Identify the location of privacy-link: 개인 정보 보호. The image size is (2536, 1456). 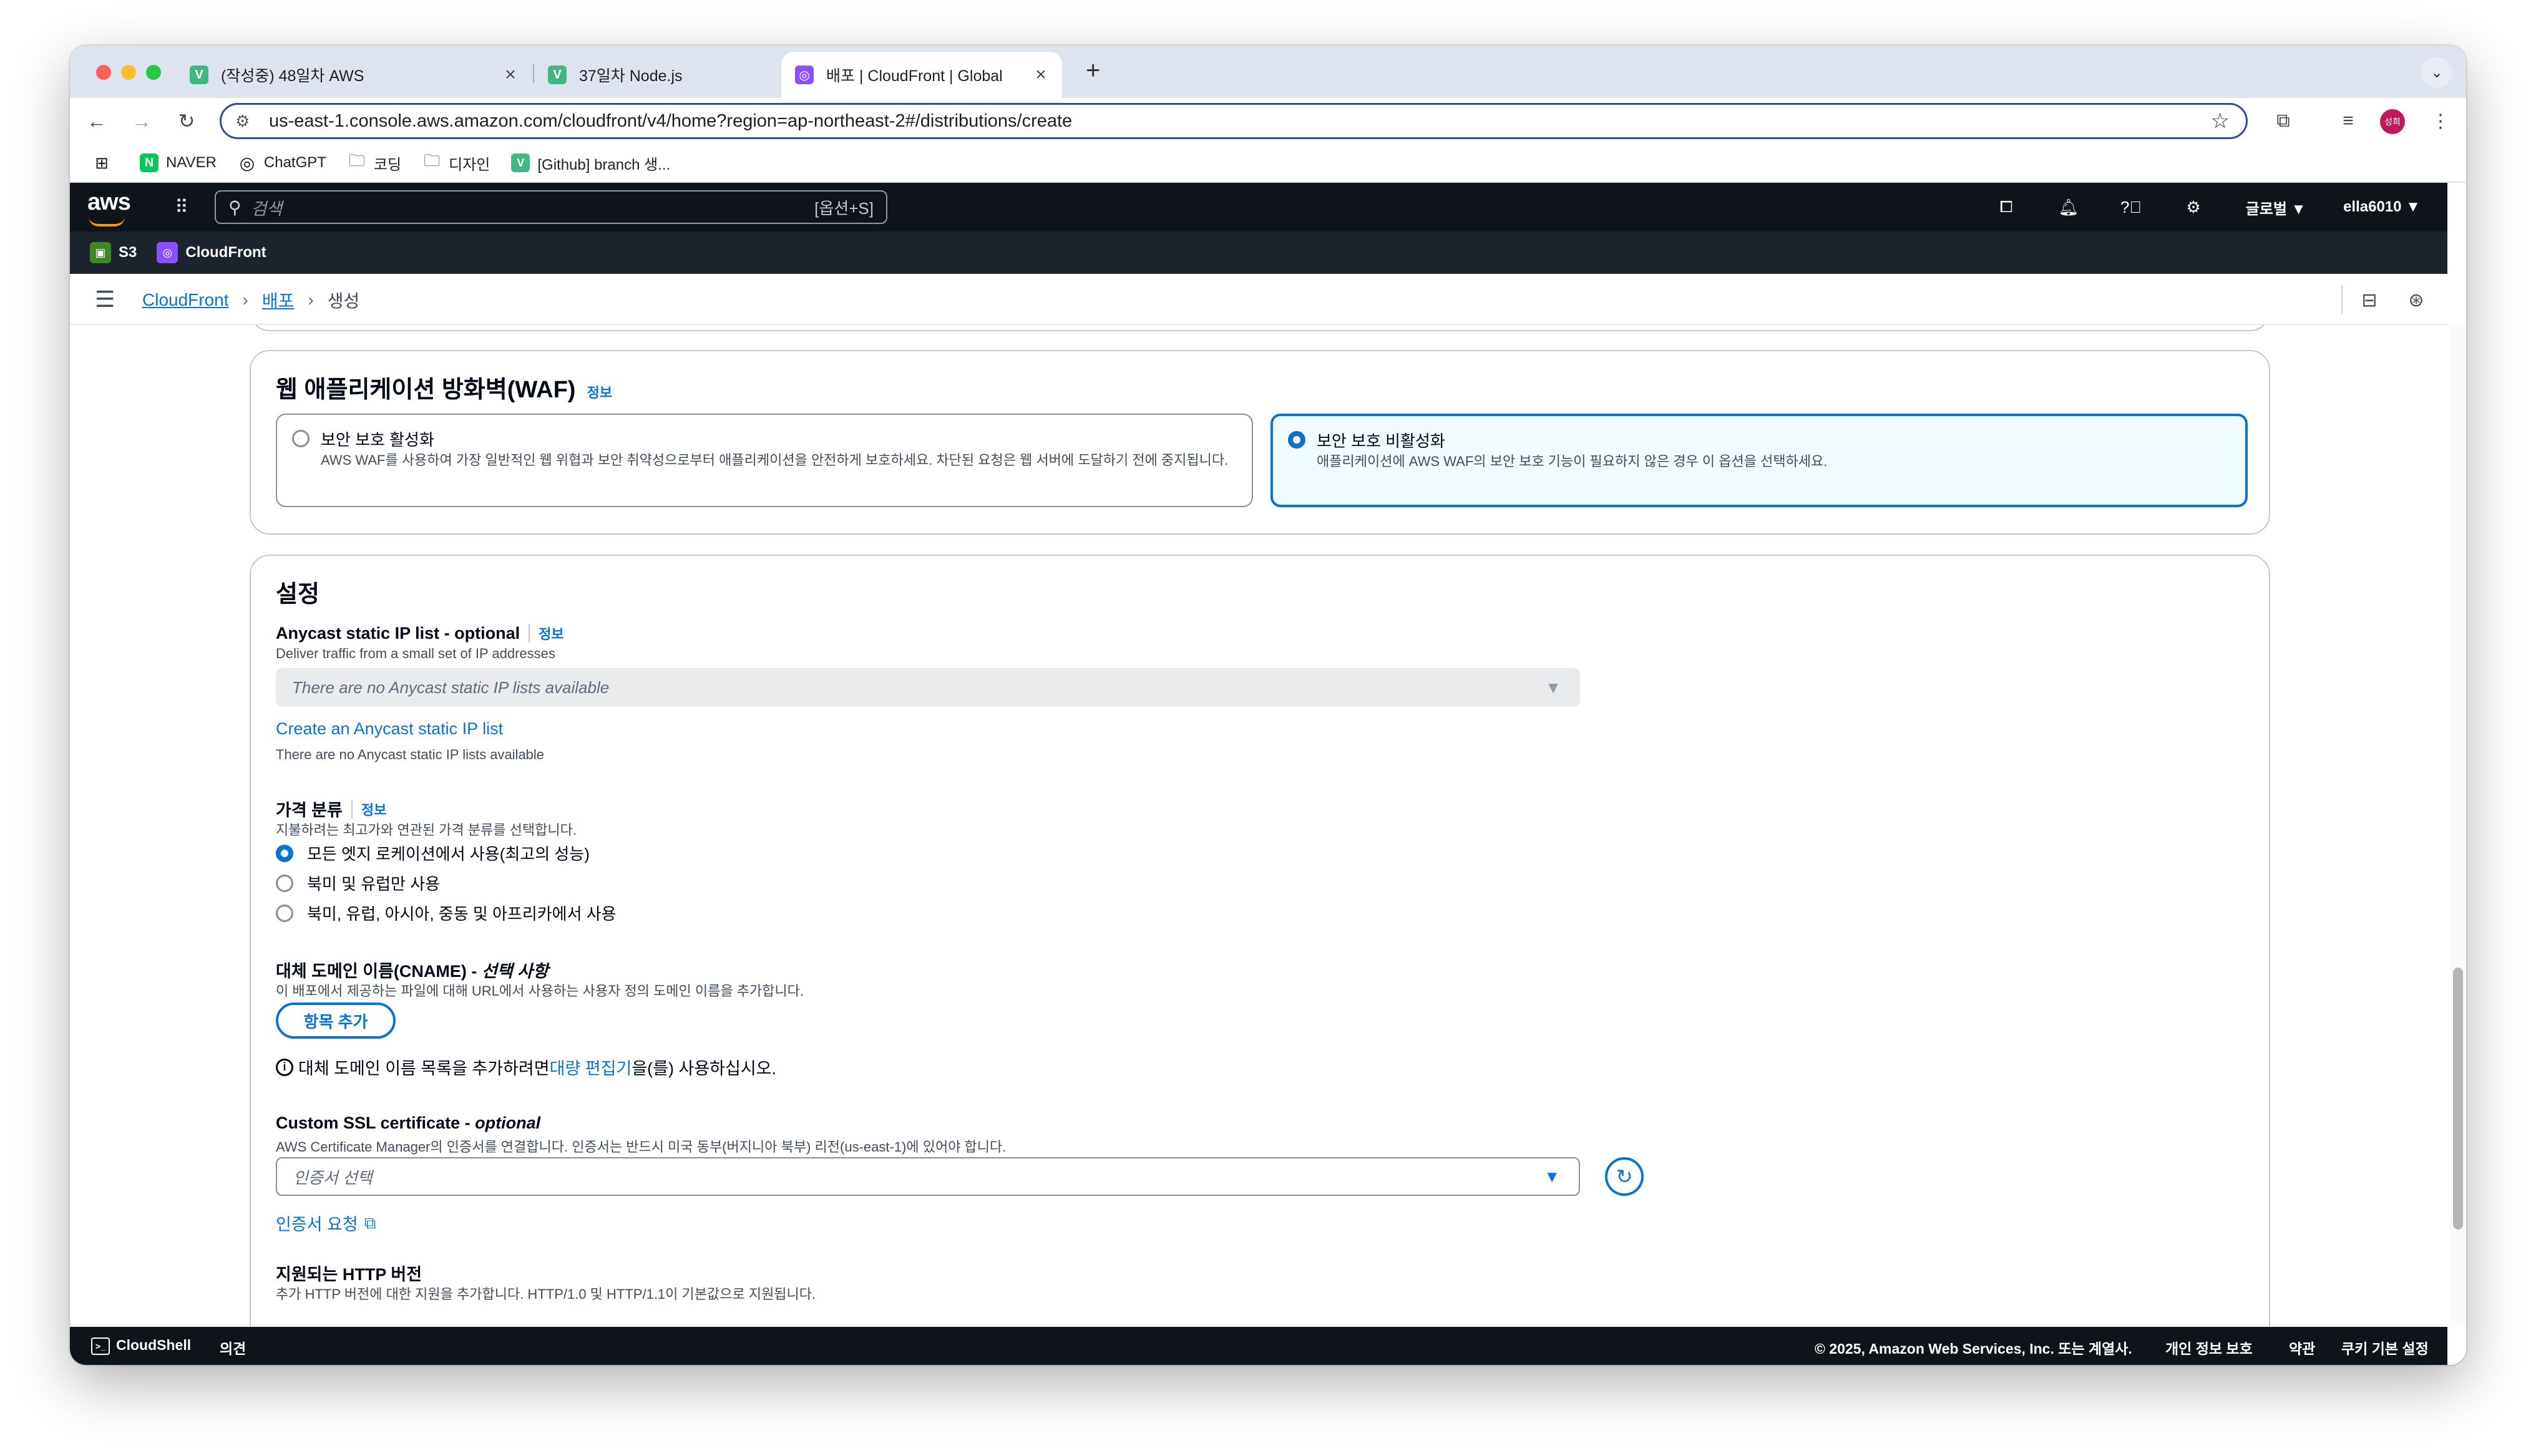
(2209, 1348).